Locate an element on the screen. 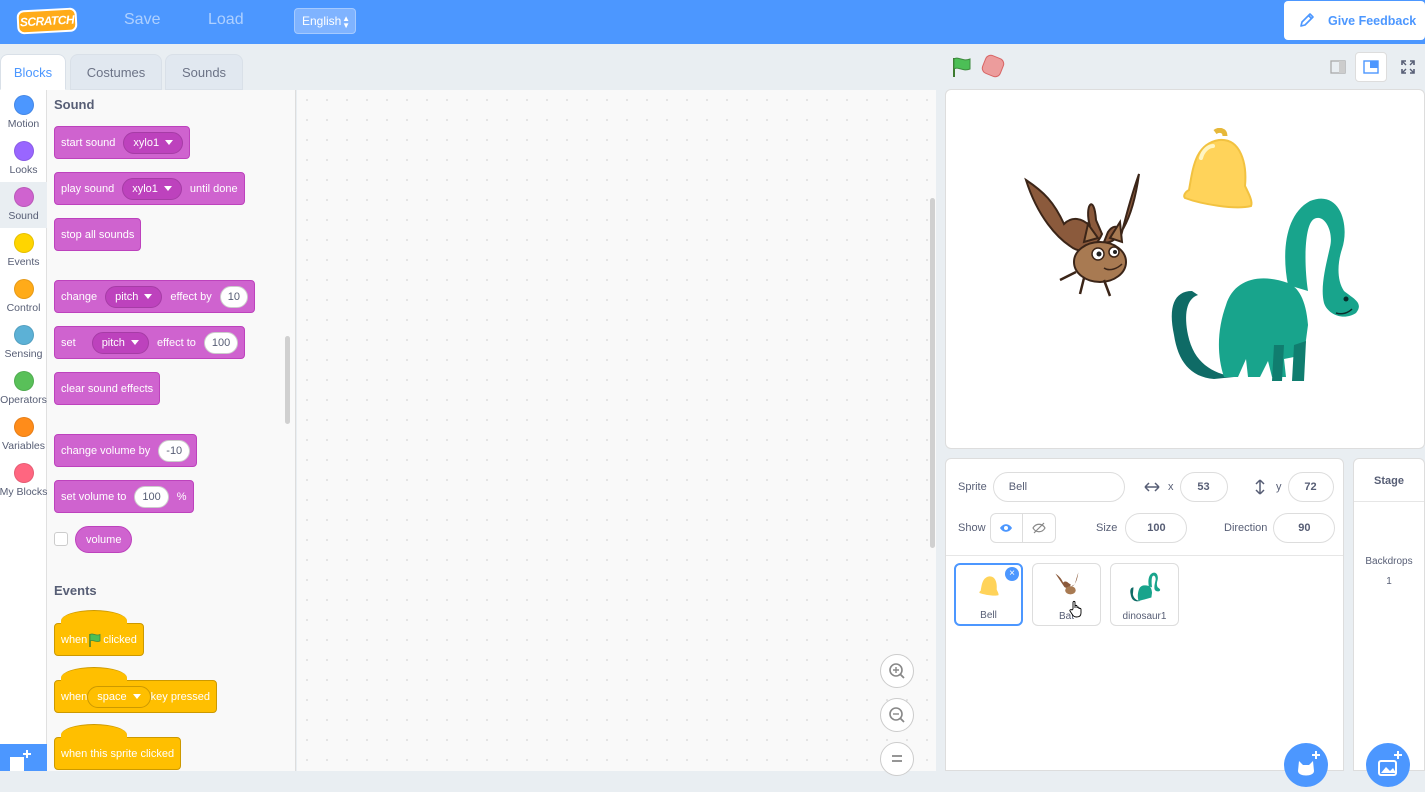 The height and width of the screenshot is (792, 1425). category-label: Sound is located at coordinates (23, 216).